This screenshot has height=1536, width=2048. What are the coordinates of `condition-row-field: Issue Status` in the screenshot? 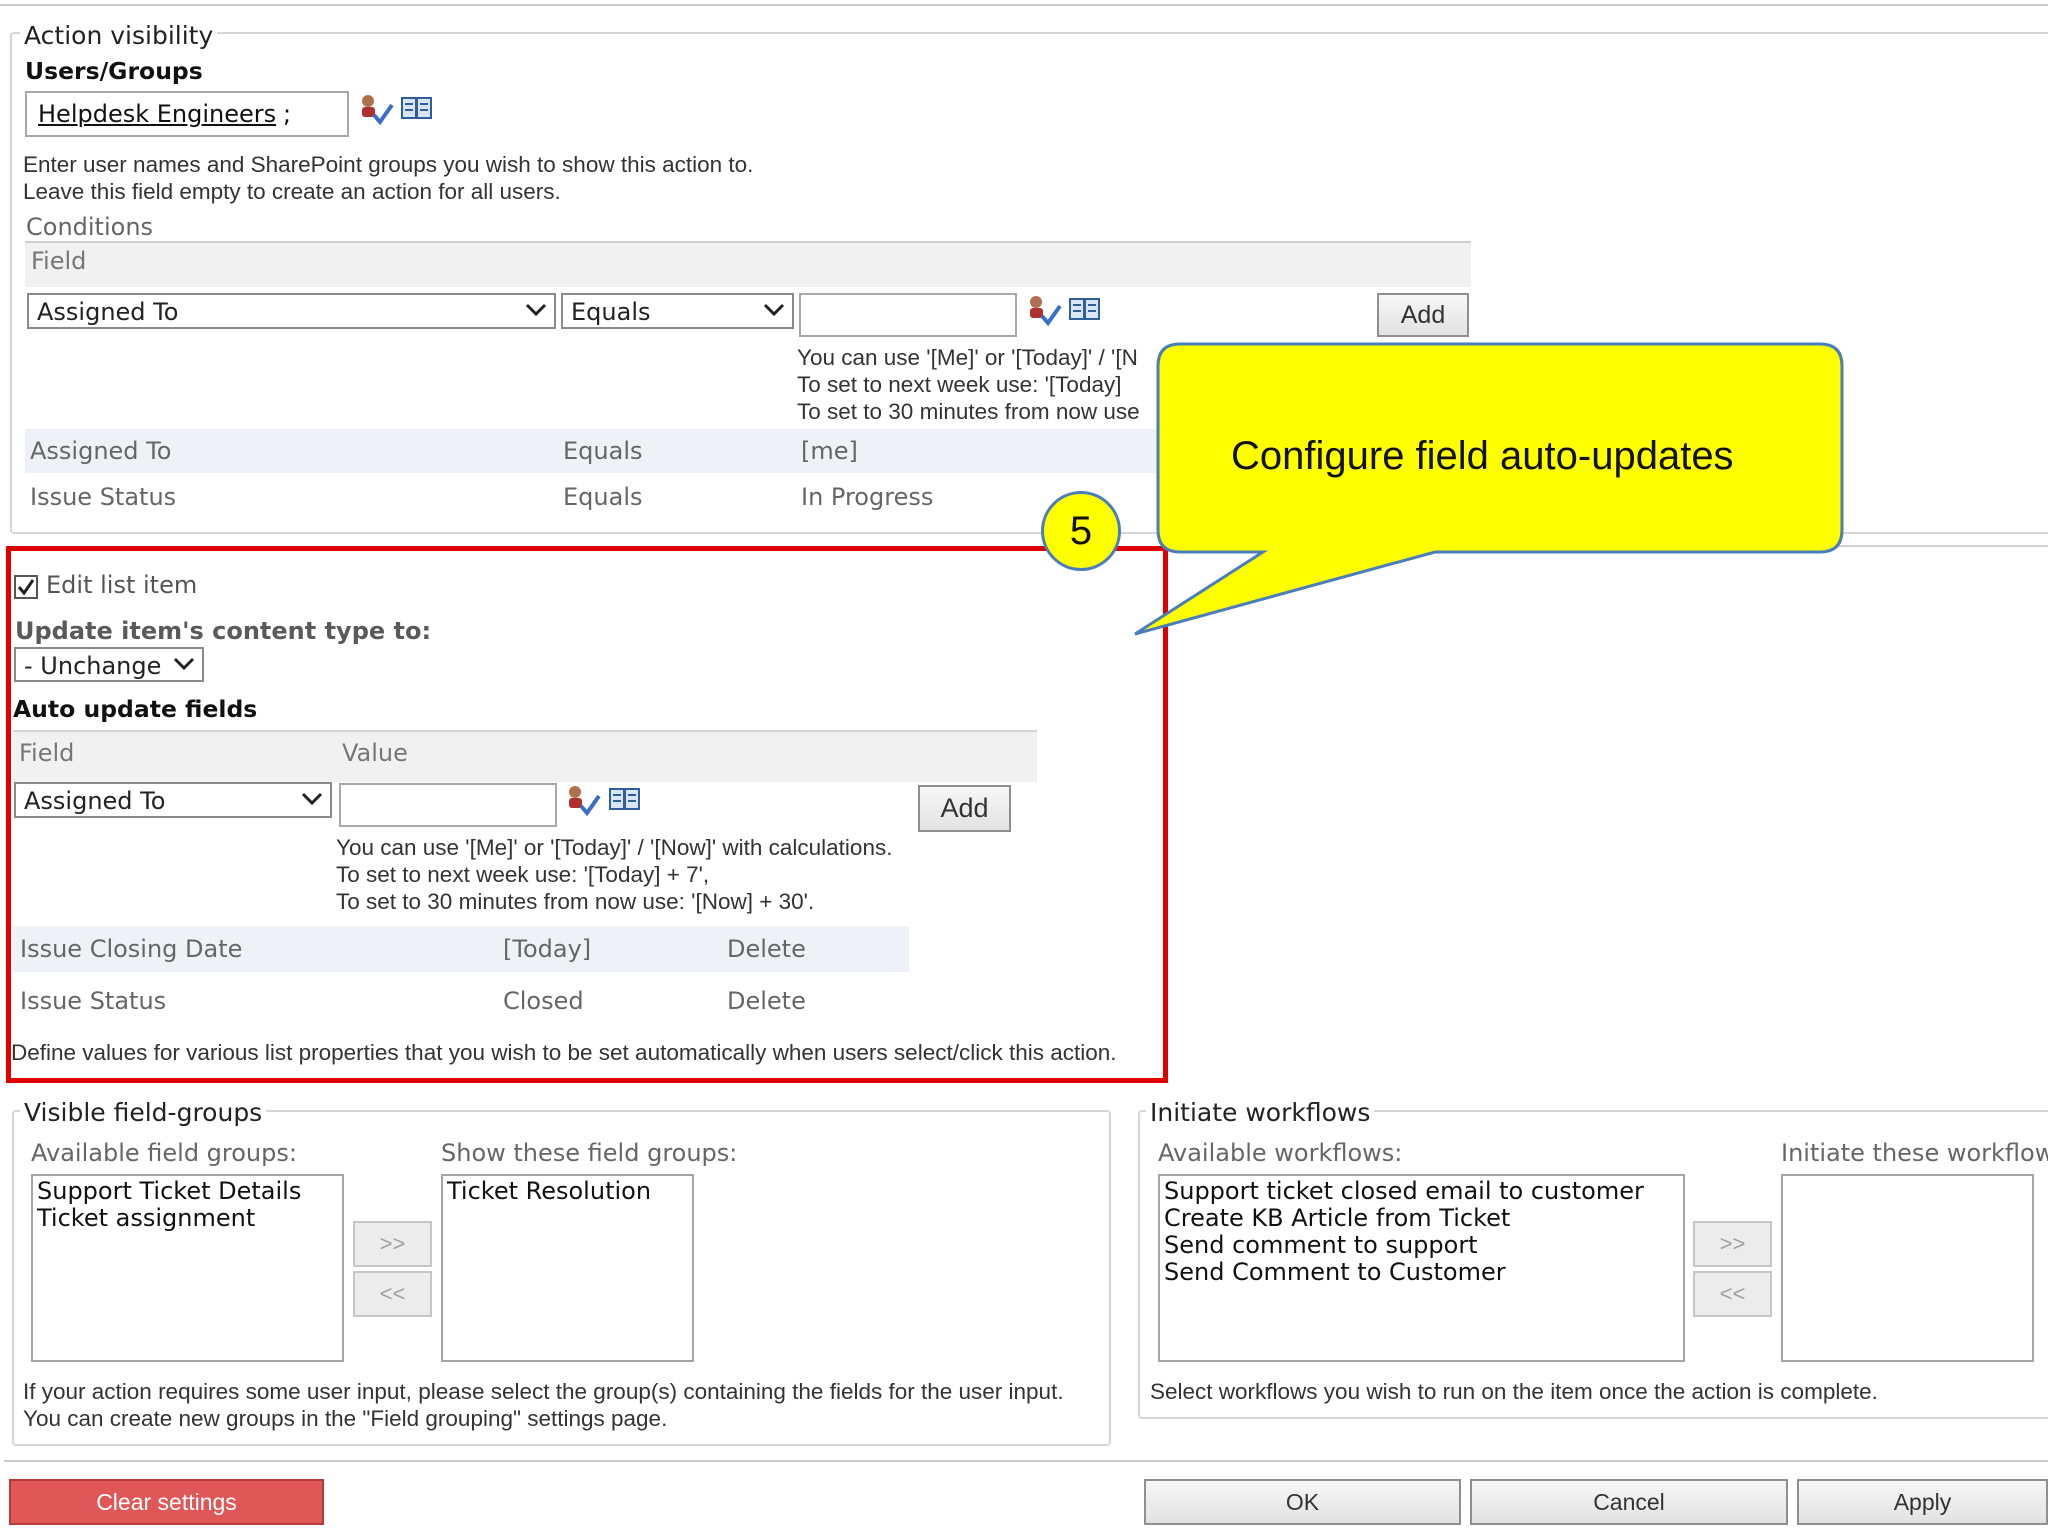 It's located at (103, 497).